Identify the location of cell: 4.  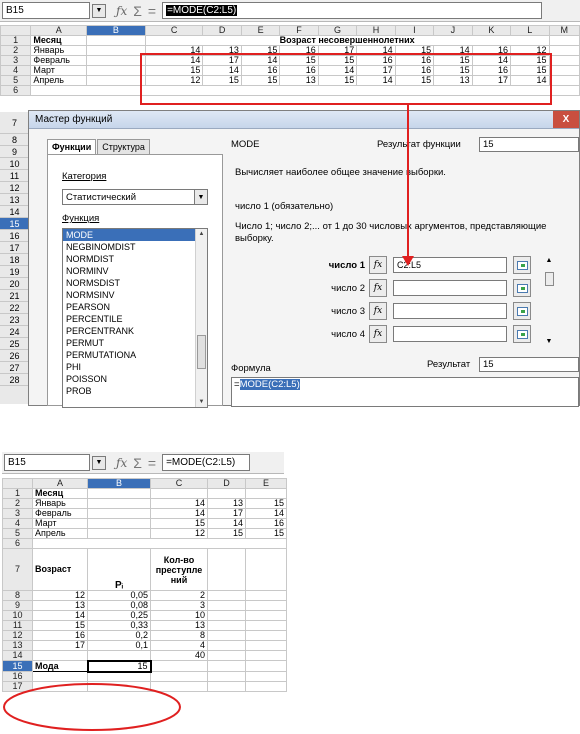
(179, 645).